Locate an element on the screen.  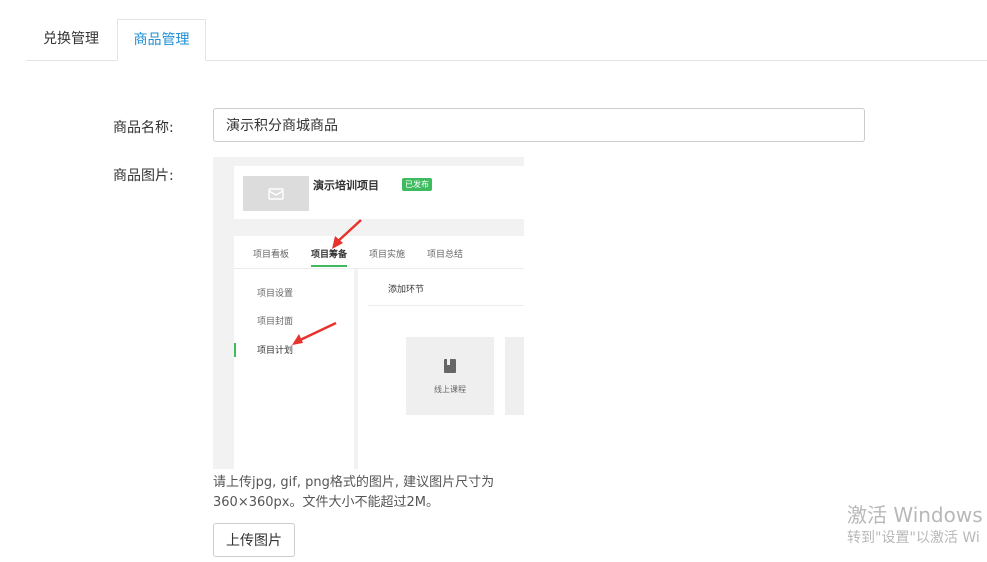
red-arrow-annotations is located at coordinates (327, 282).